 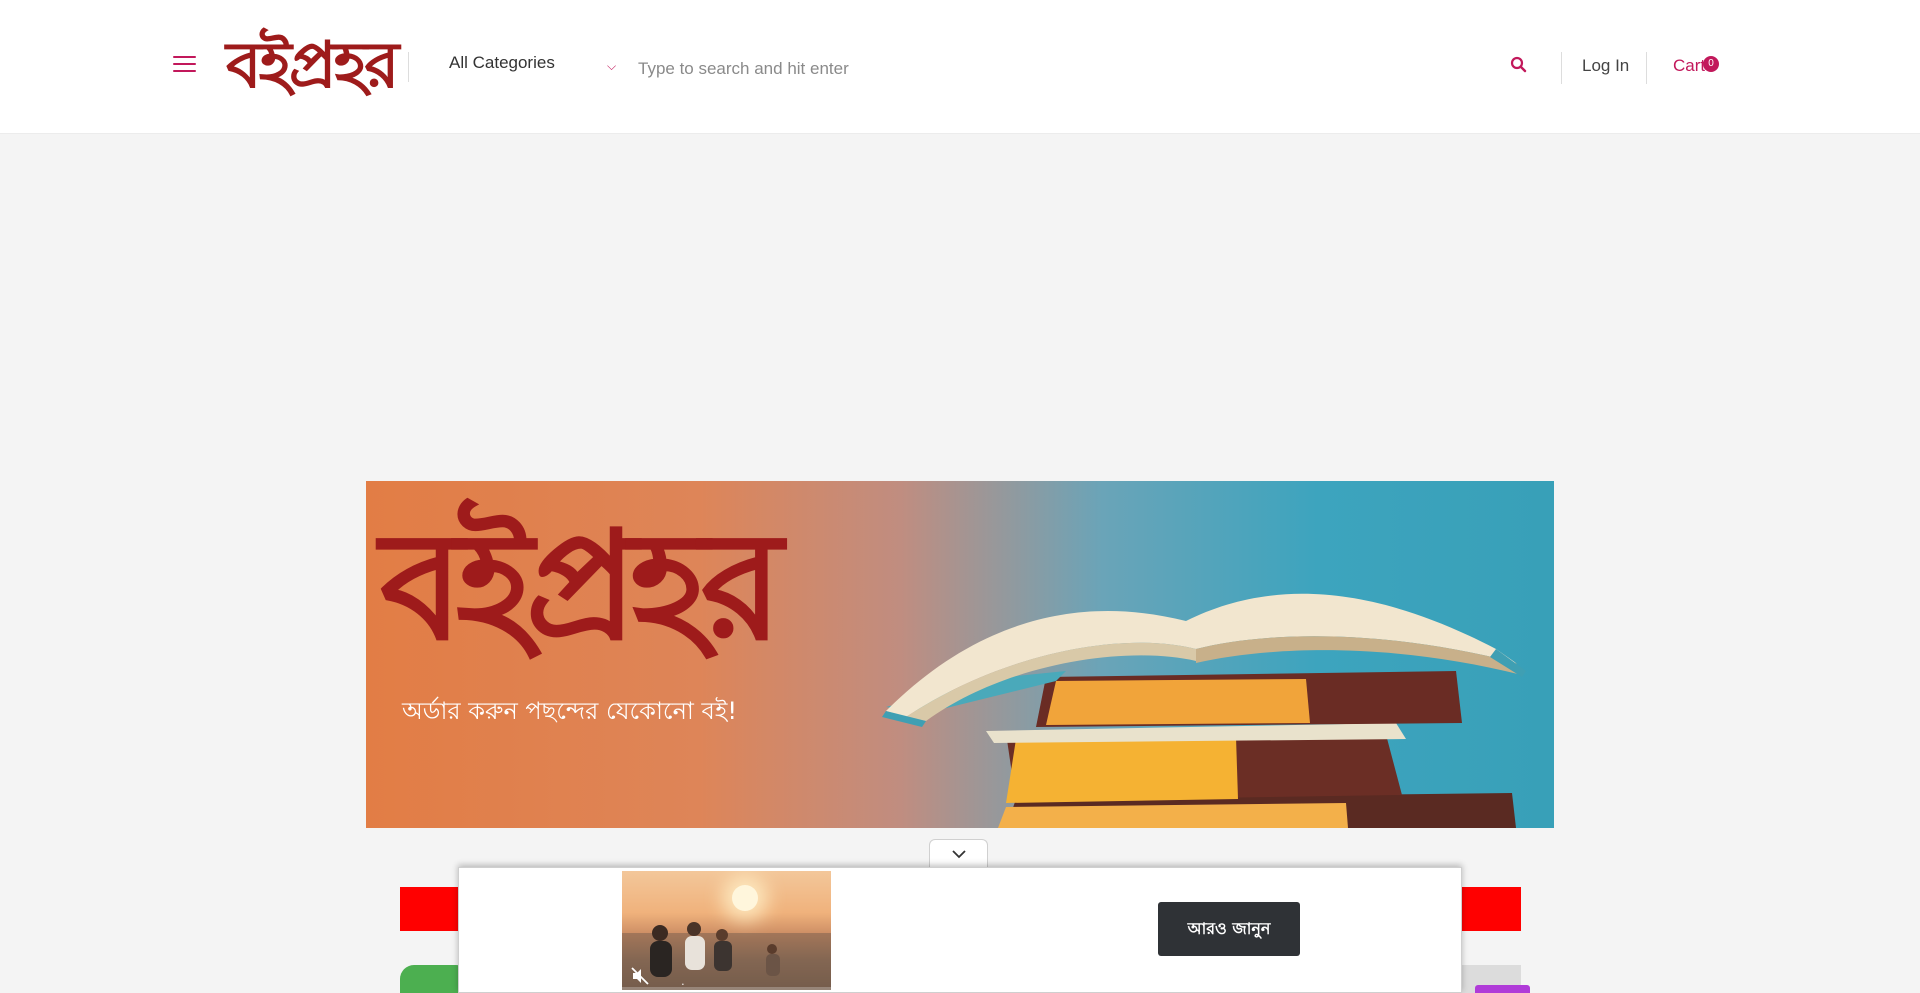 What do you see at coordinates (1502, 989) in the screenshot?
I see `chat-button` at bounding box center [1502, 989].